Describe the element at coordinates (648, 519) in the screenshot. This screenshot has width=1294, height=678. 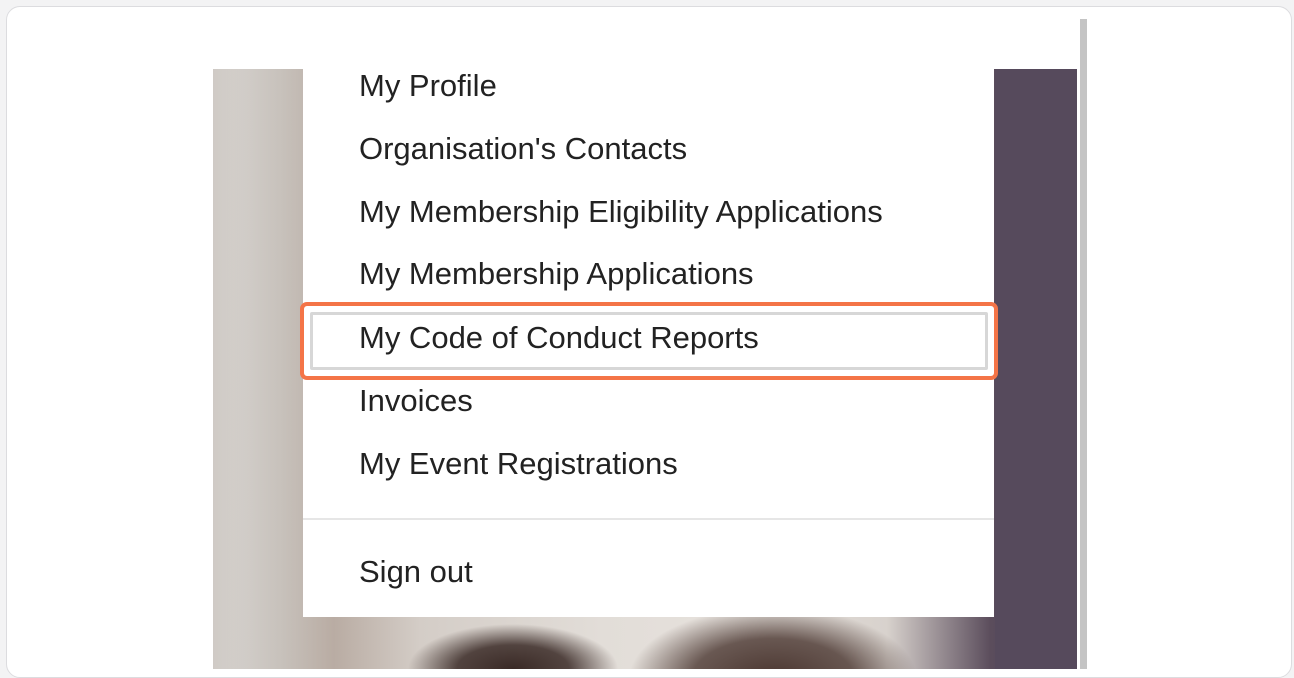
I see `menu-divider` at that location.